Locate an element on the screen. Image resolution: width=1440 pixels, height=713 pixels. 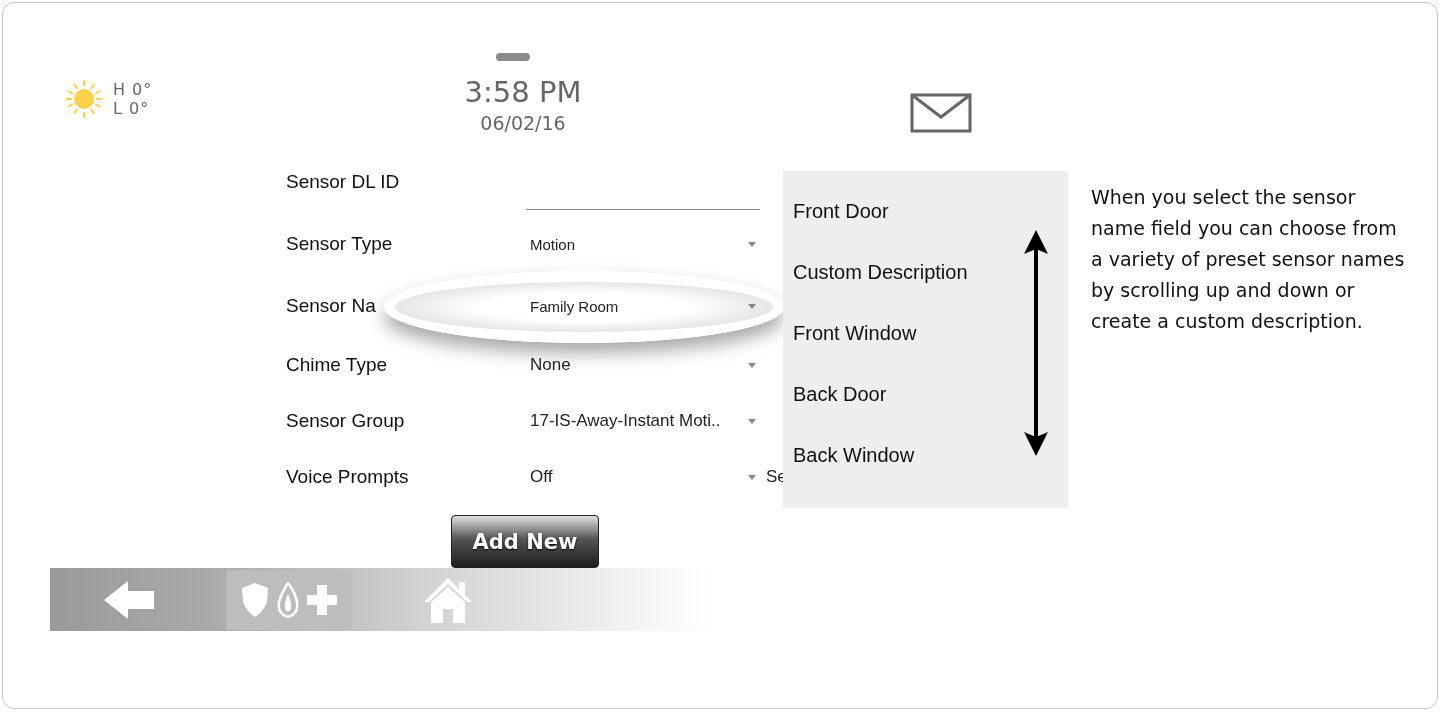
mail-icon is located at coordinates (941, 113).